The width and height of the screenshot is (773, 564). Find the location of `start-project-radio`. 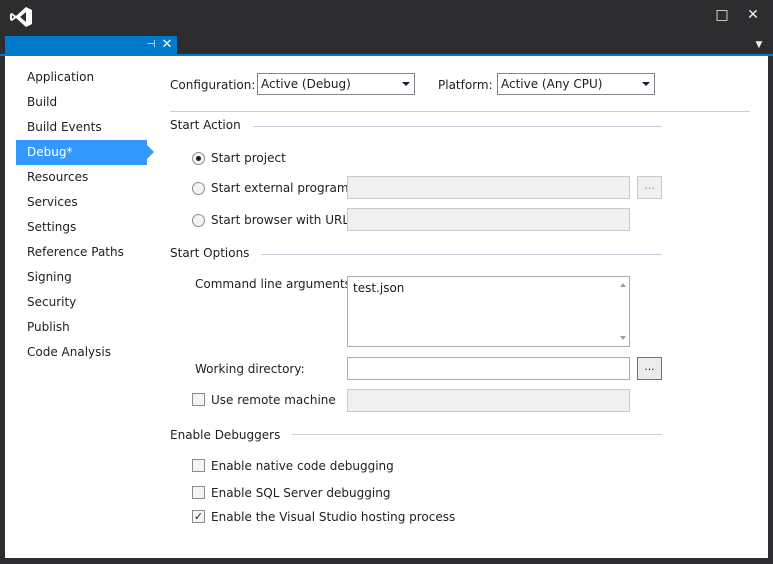

start-project-radio is located at coordinates (198, 158).